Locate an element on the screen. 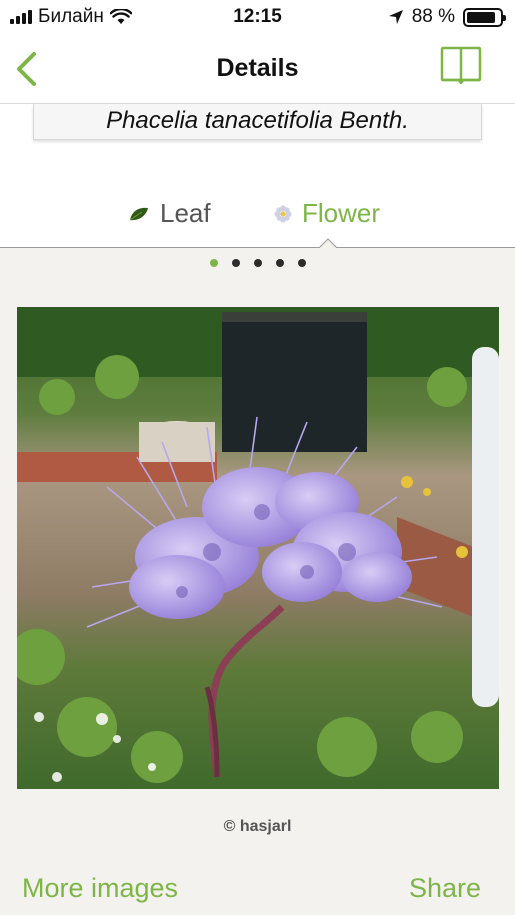  tab-divider is located at coordinates (257, 247).